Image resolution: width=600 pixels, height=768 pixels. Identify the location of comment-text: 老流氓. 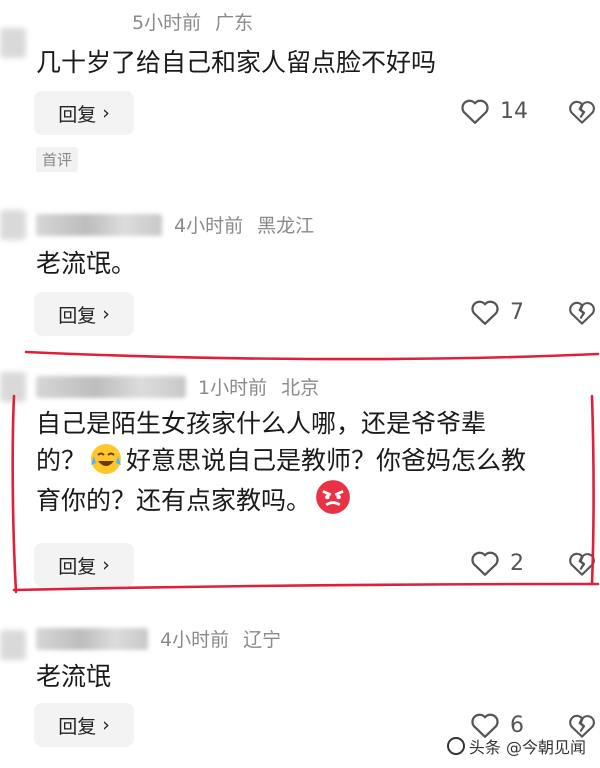
(74, 676).